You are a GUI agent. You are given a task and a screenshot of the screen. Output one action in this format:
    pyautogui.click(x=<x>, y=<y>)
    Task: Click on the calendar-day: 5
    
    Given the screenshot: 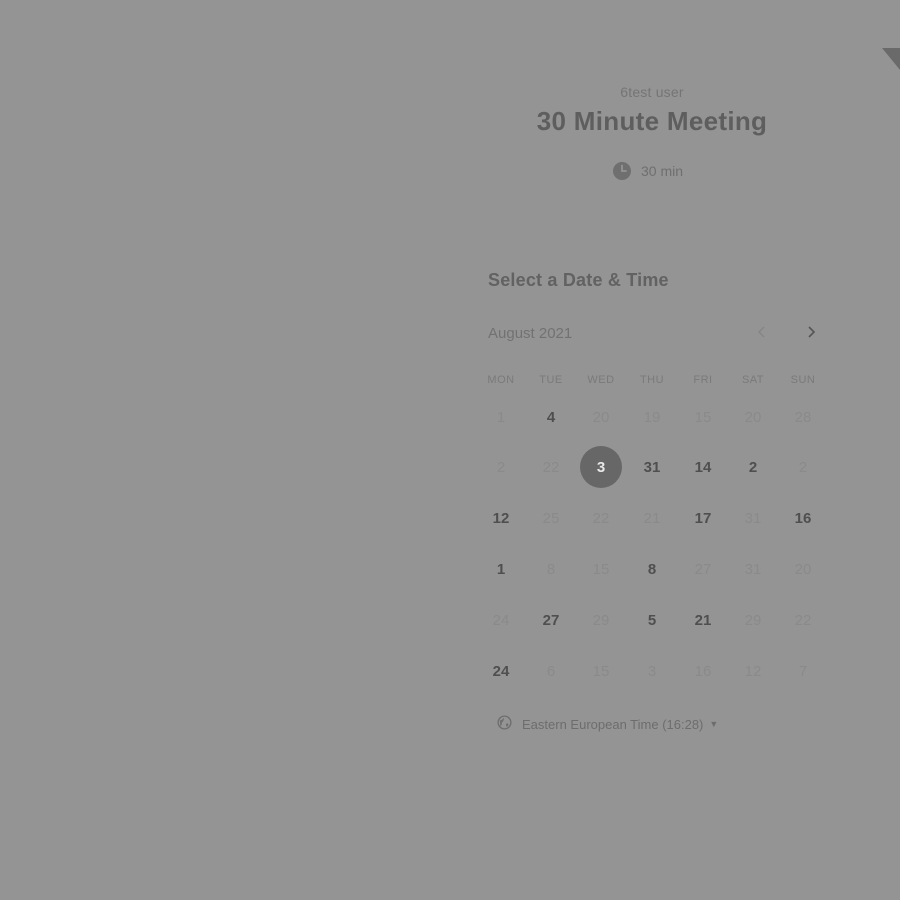 What is the action you would take?
    pyautogui.click(x=652, y=620)
    